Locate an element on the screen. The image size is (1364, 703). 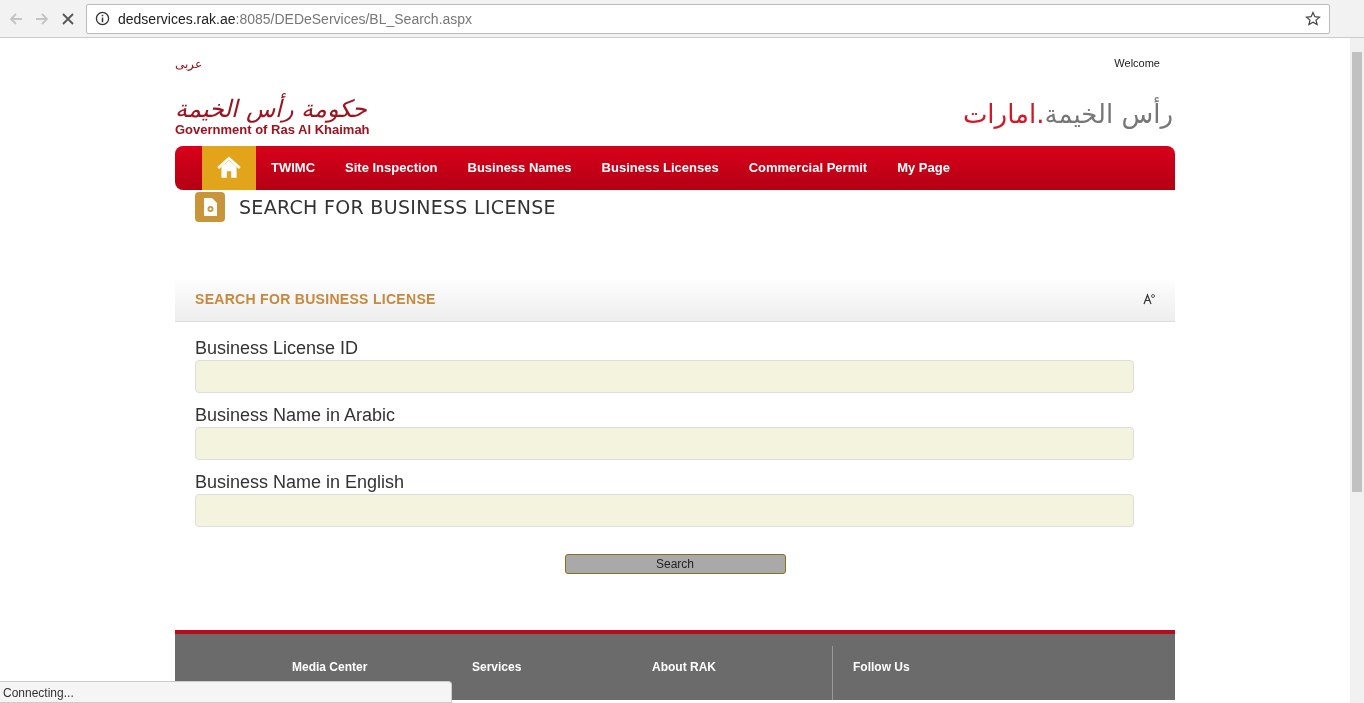
home-icon is located at coordinates (229, 168).